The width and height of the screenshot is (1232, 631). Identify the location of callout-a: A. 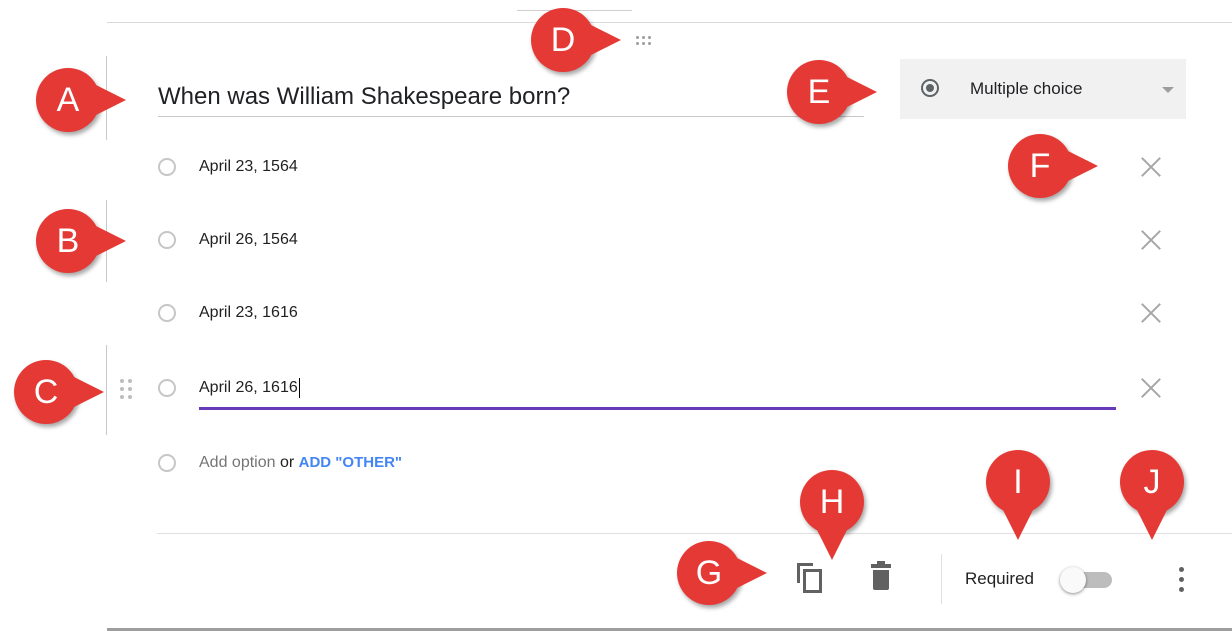
(81, 100).